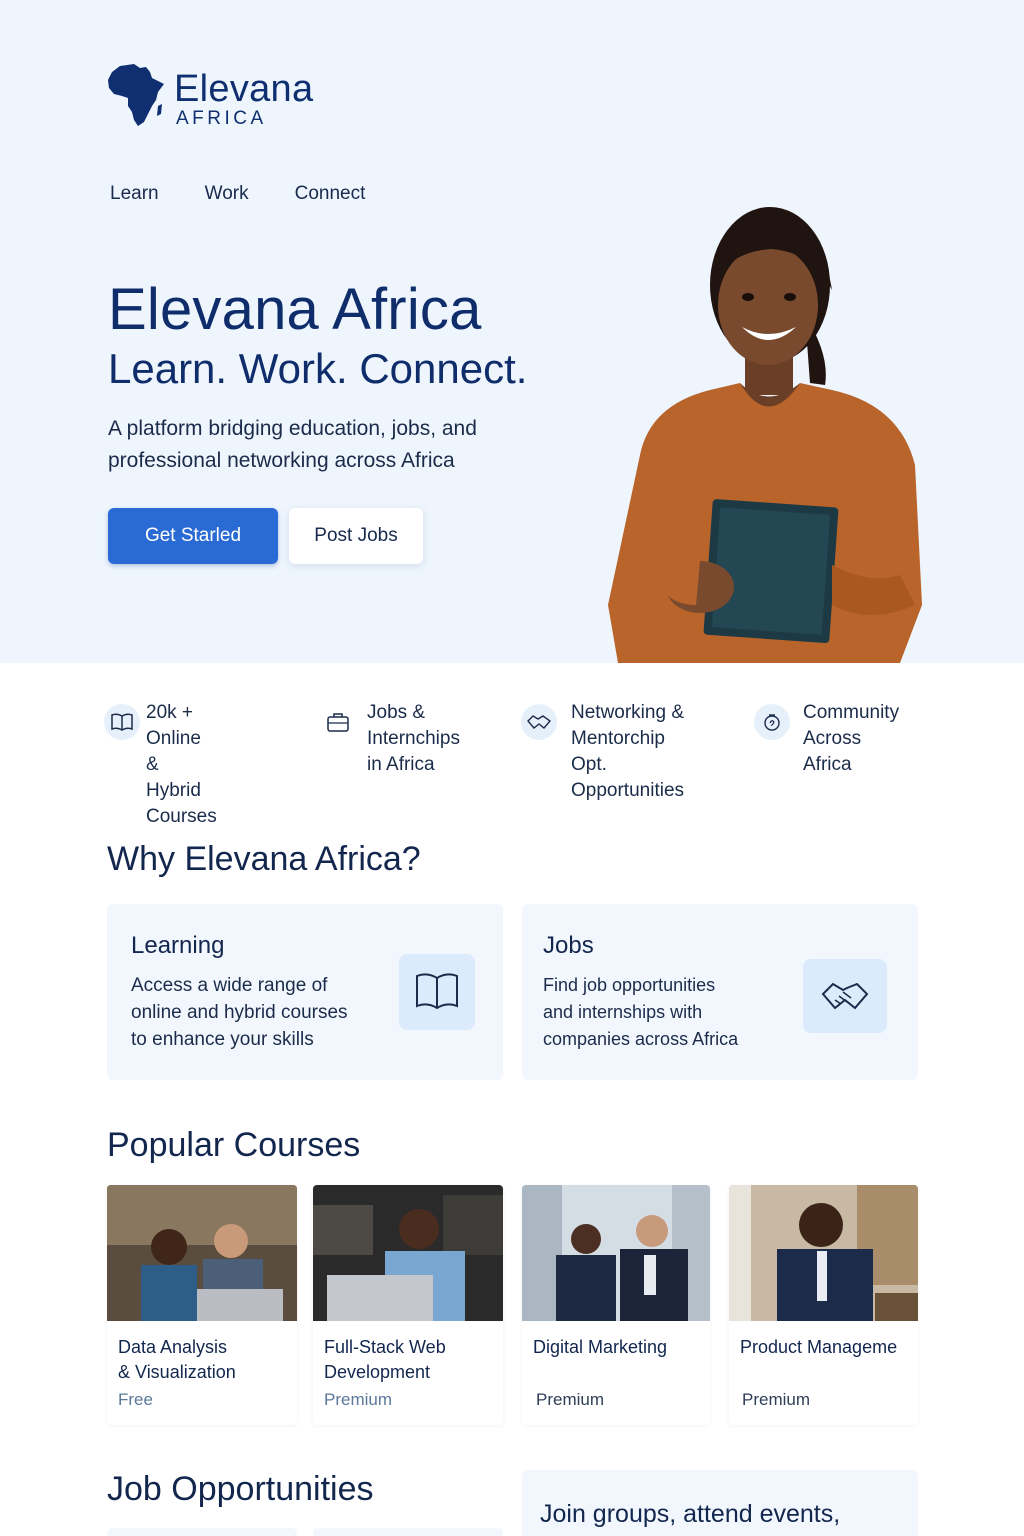 The width and height of the screenshot is (1024, 1536). I want to click on africa-map-icon, so click(136, 95).